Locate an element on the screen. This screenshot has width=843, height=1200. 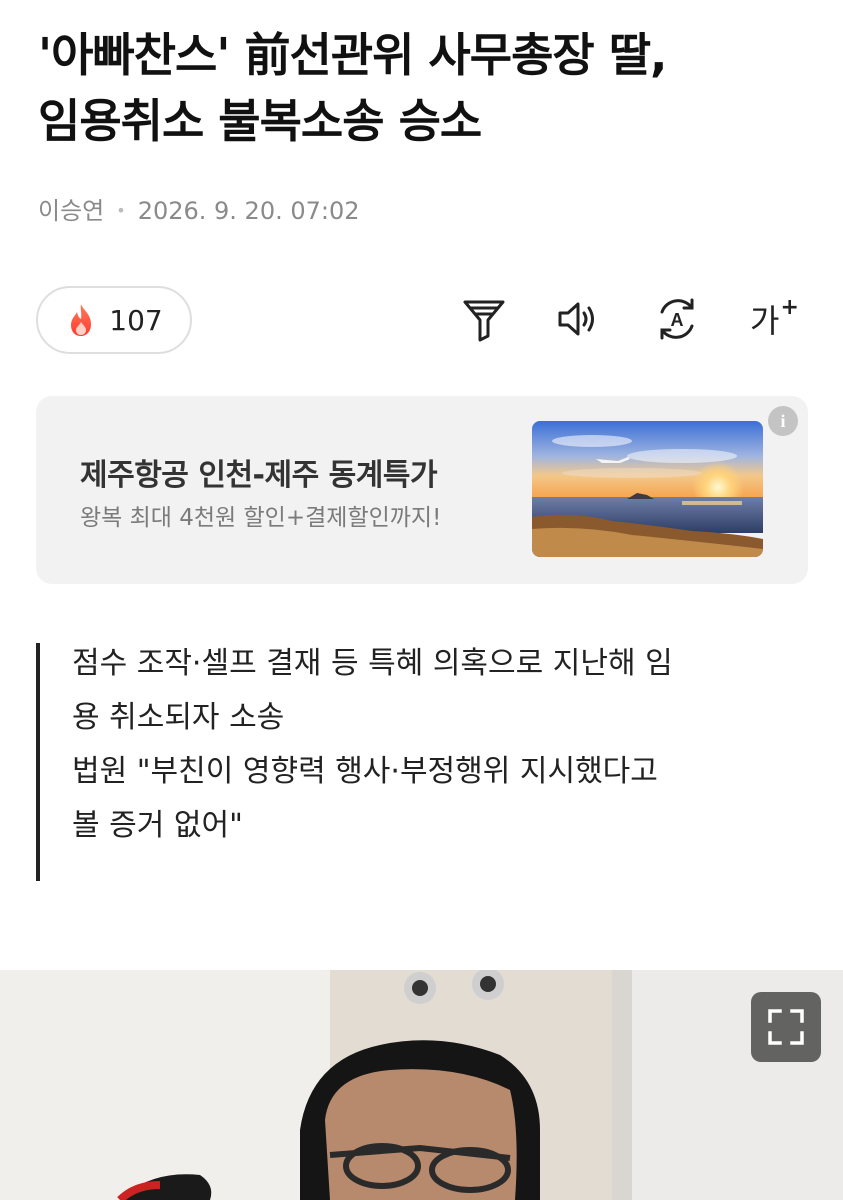
headline-line-2: 임용취소 불복소송 승소 is located at coordinates (260, 121).